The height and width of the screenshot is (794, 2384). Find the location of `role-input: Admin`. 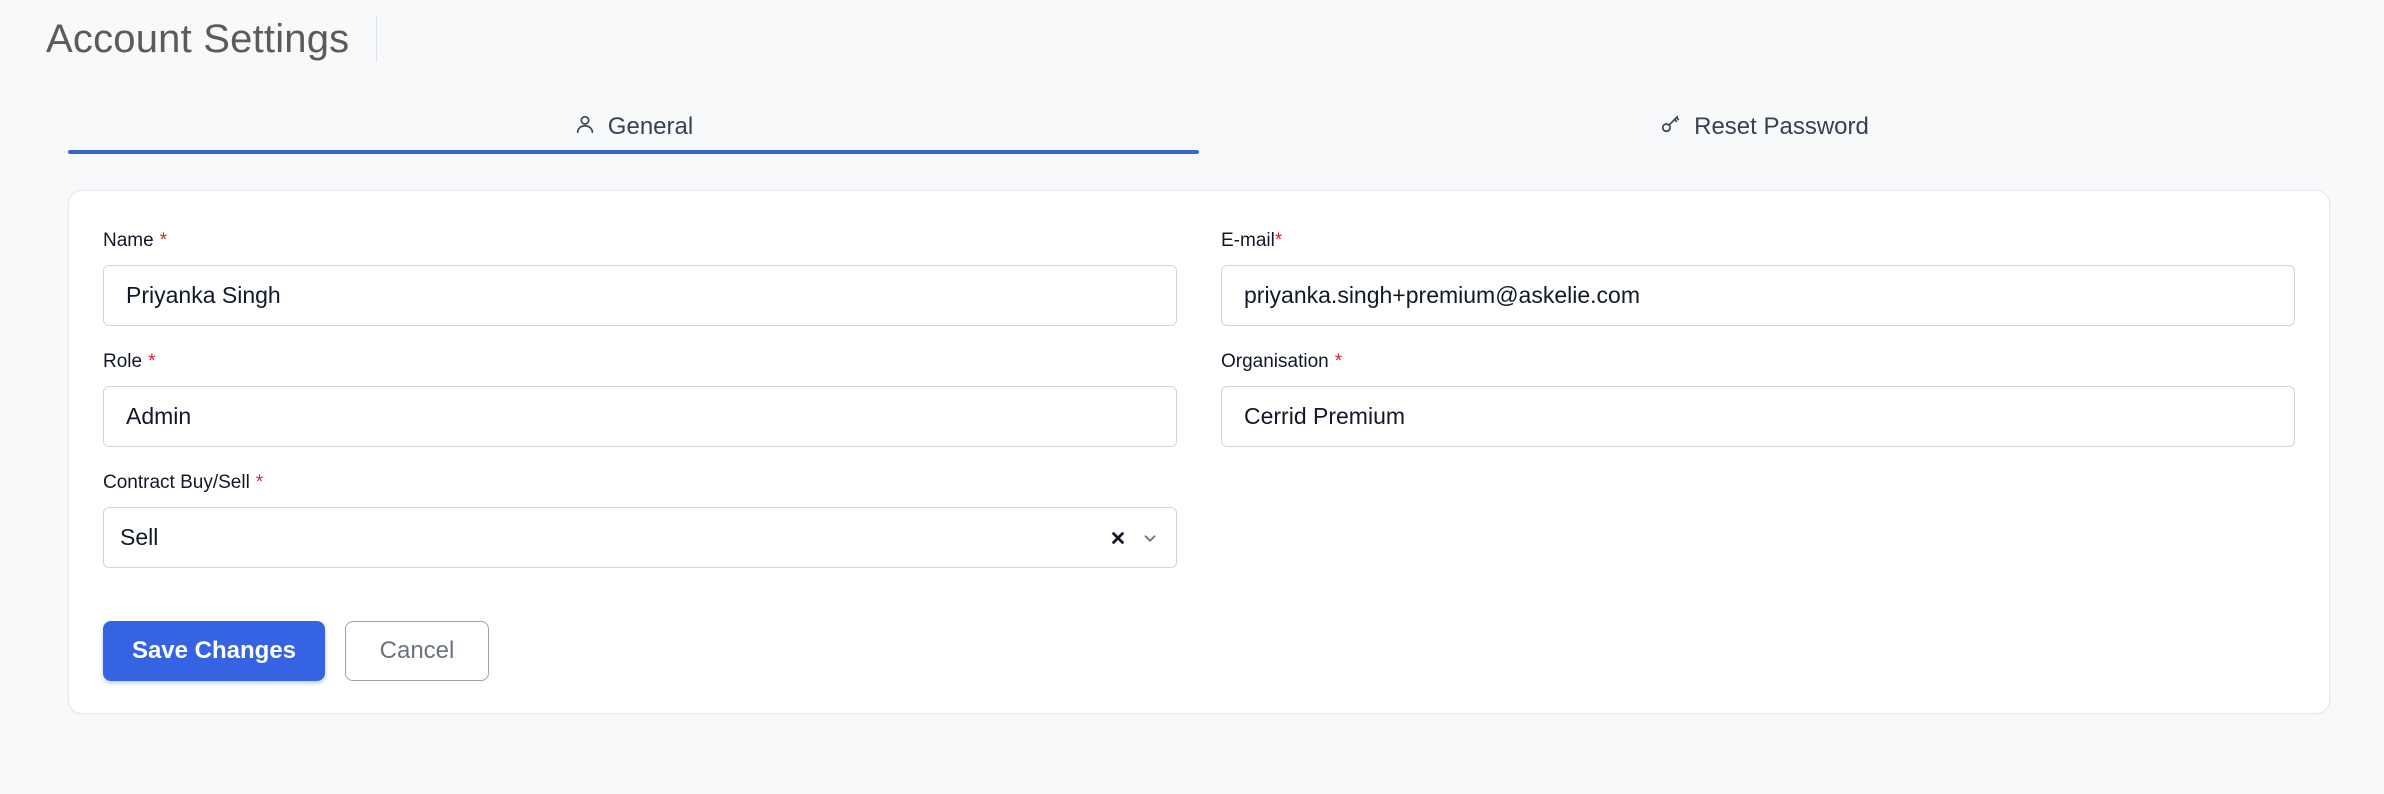

role-input: Admin is located at coordinates (640, 416).